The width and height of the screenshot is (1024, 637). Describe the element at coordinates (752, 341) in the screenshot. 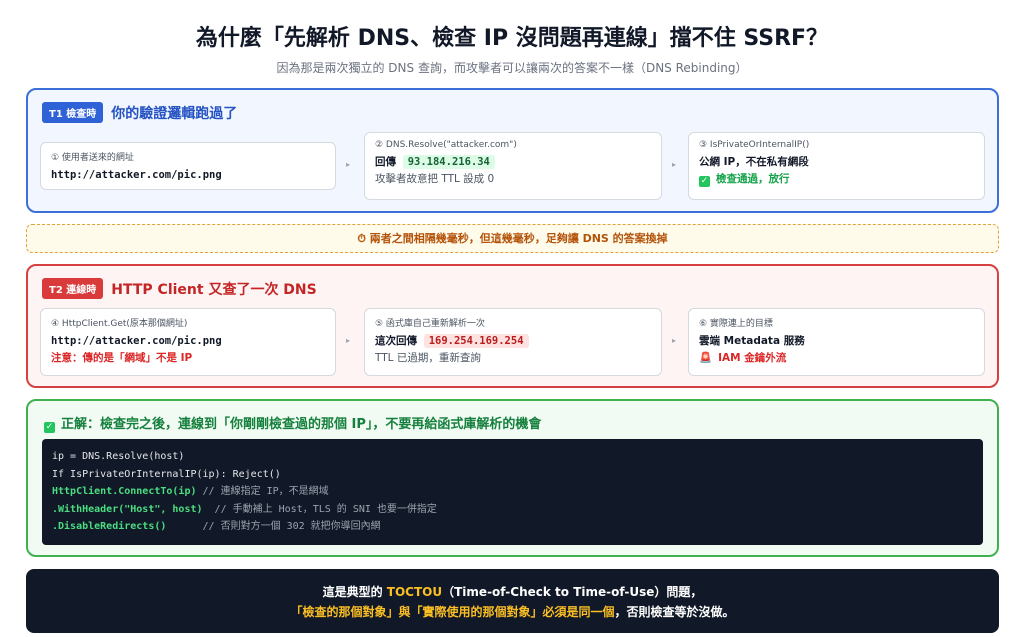

I see `t2-step6-line: 雲端 Metadata 服務` at that location.